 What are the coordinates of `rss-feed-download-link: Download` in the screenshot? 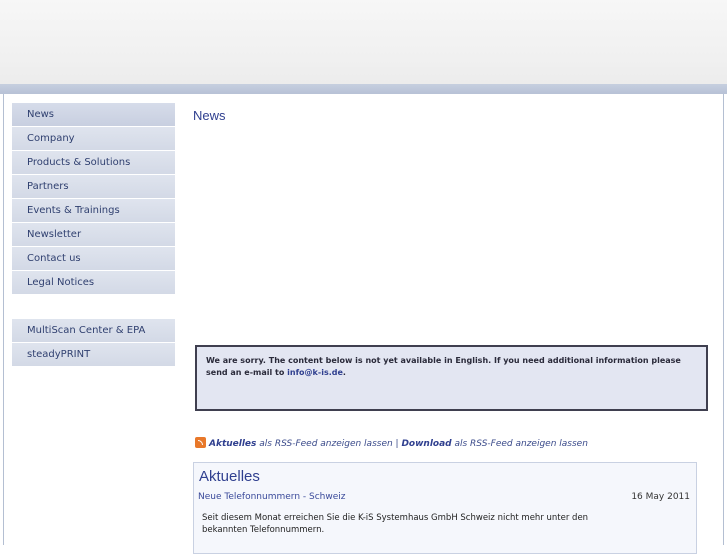 It's located at (426, 444).